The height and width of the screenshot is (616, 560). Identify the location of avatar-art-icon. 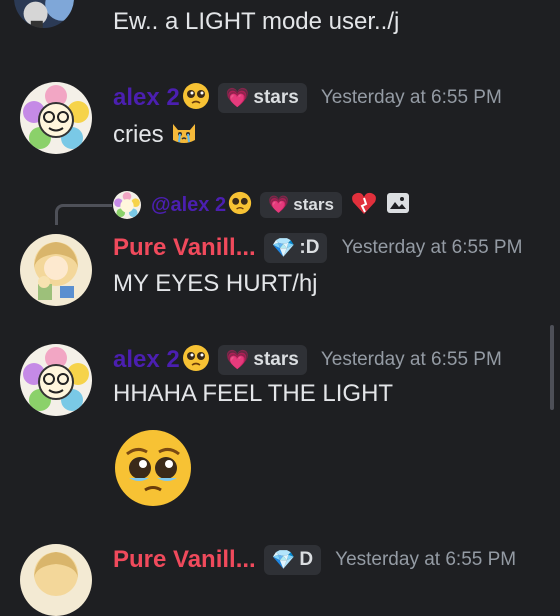
(44, 14).